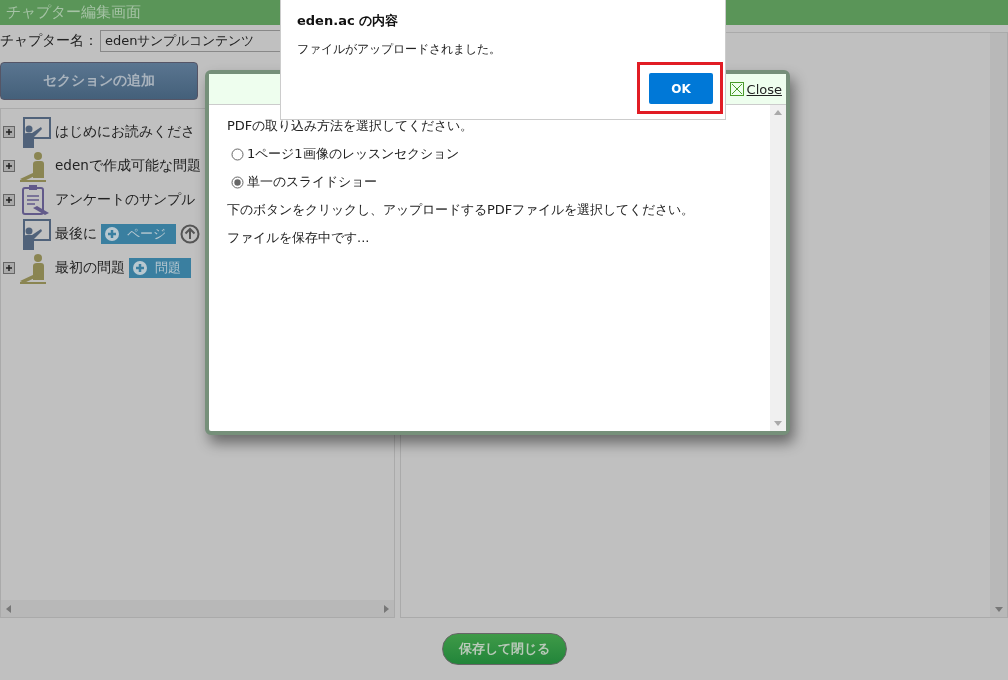  I want to click on close-link: Close, so click(755, 89).